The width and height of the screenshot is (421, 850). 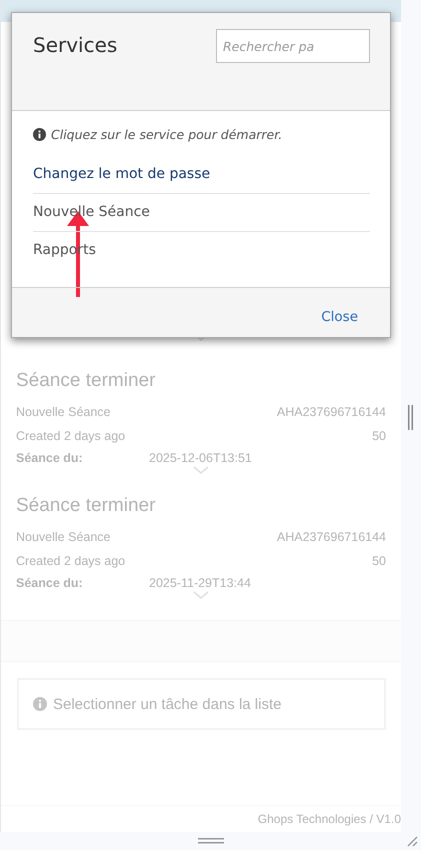 I want to click on dialog-title: Services, so click(x=75, y=45).